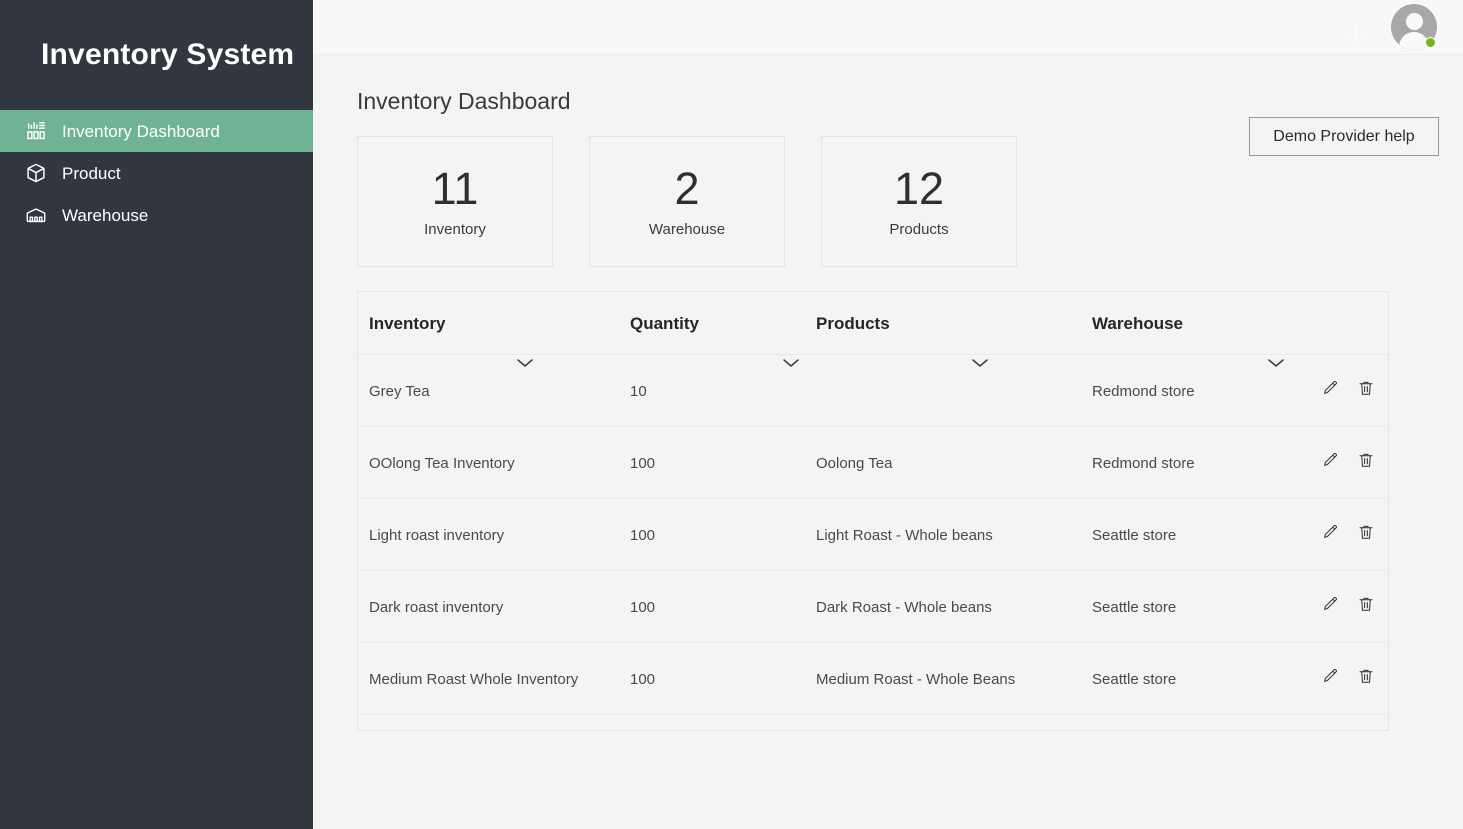 This screenshot has height=829, width=1463. What do you see at coordinates (455, 188) in the screenshot?
I see `stat-value: 11` at bounding box center [455, 188].